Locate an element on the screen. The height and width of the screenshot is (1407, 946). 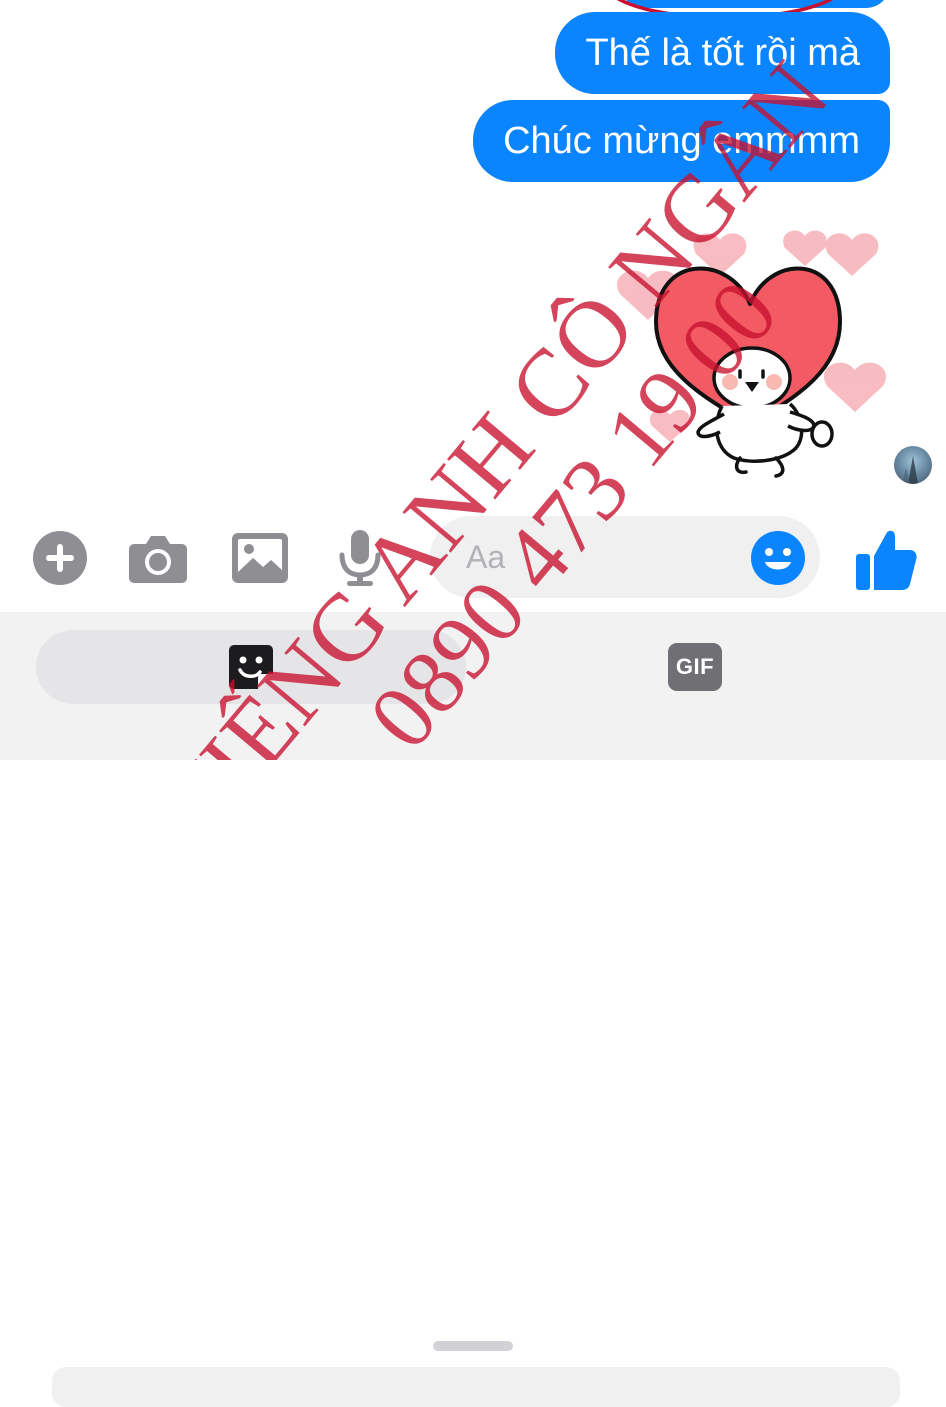
image-icon is located at coordinates (260, 558).